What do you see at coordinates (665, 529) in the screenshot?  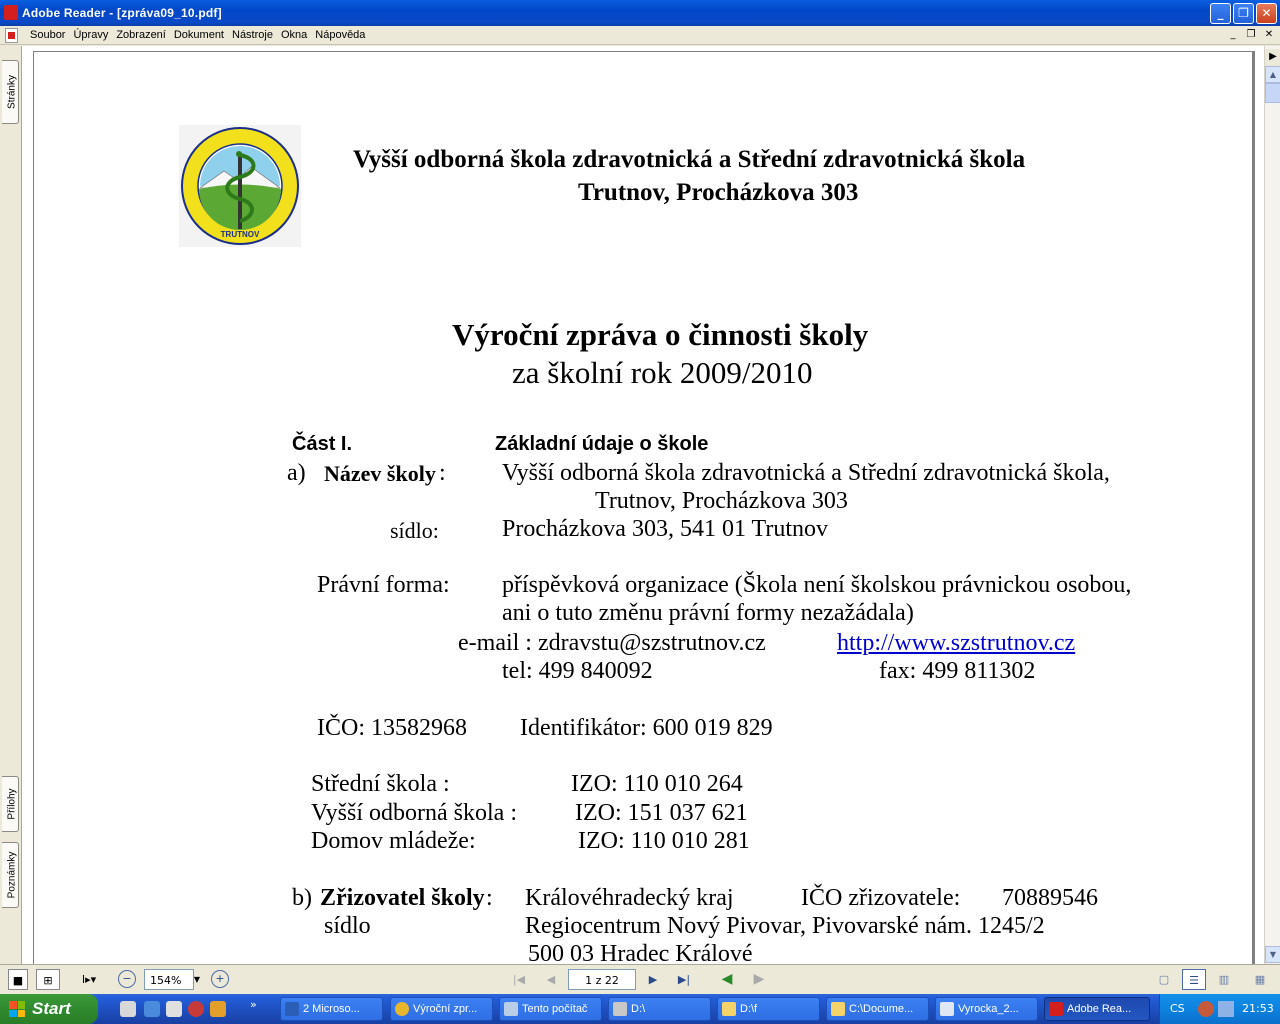 I see `sidlo-value: Procházkova 303, 541 01 Trutnov` at bounding box center [665, 529].